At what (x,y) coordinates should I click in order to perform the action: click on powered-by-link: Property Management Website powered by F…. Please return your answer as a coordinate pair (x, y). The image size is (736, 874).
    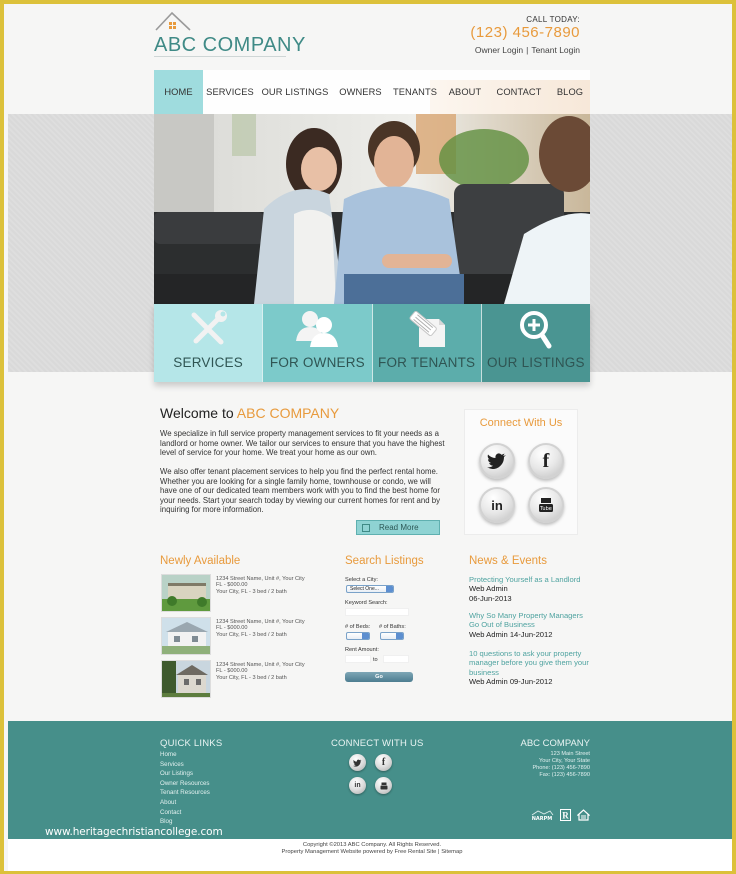
    Looking at the image, I should click on (359, 852).